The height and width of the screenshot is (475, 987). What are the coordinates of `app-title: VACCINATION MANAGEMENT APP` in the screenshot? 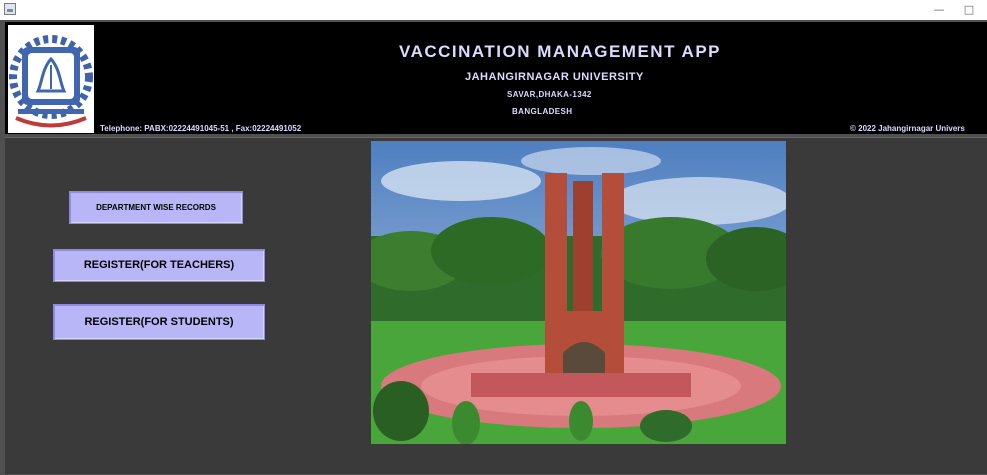 It's located at (560, 51).